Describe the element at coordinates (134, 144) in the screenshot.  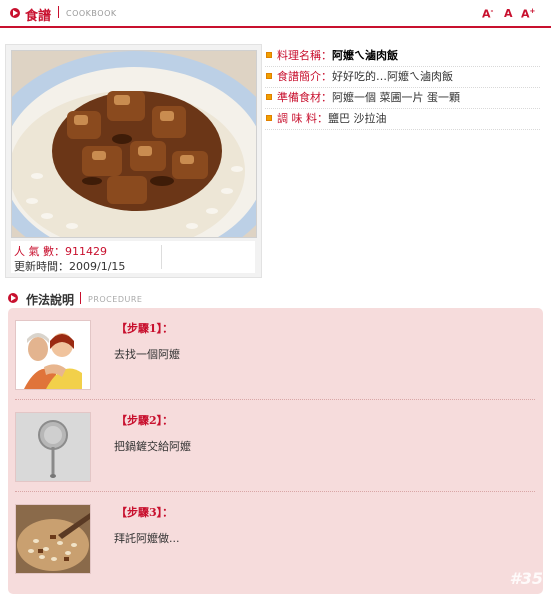
I see `braised-pork-rice-photo` at that location.